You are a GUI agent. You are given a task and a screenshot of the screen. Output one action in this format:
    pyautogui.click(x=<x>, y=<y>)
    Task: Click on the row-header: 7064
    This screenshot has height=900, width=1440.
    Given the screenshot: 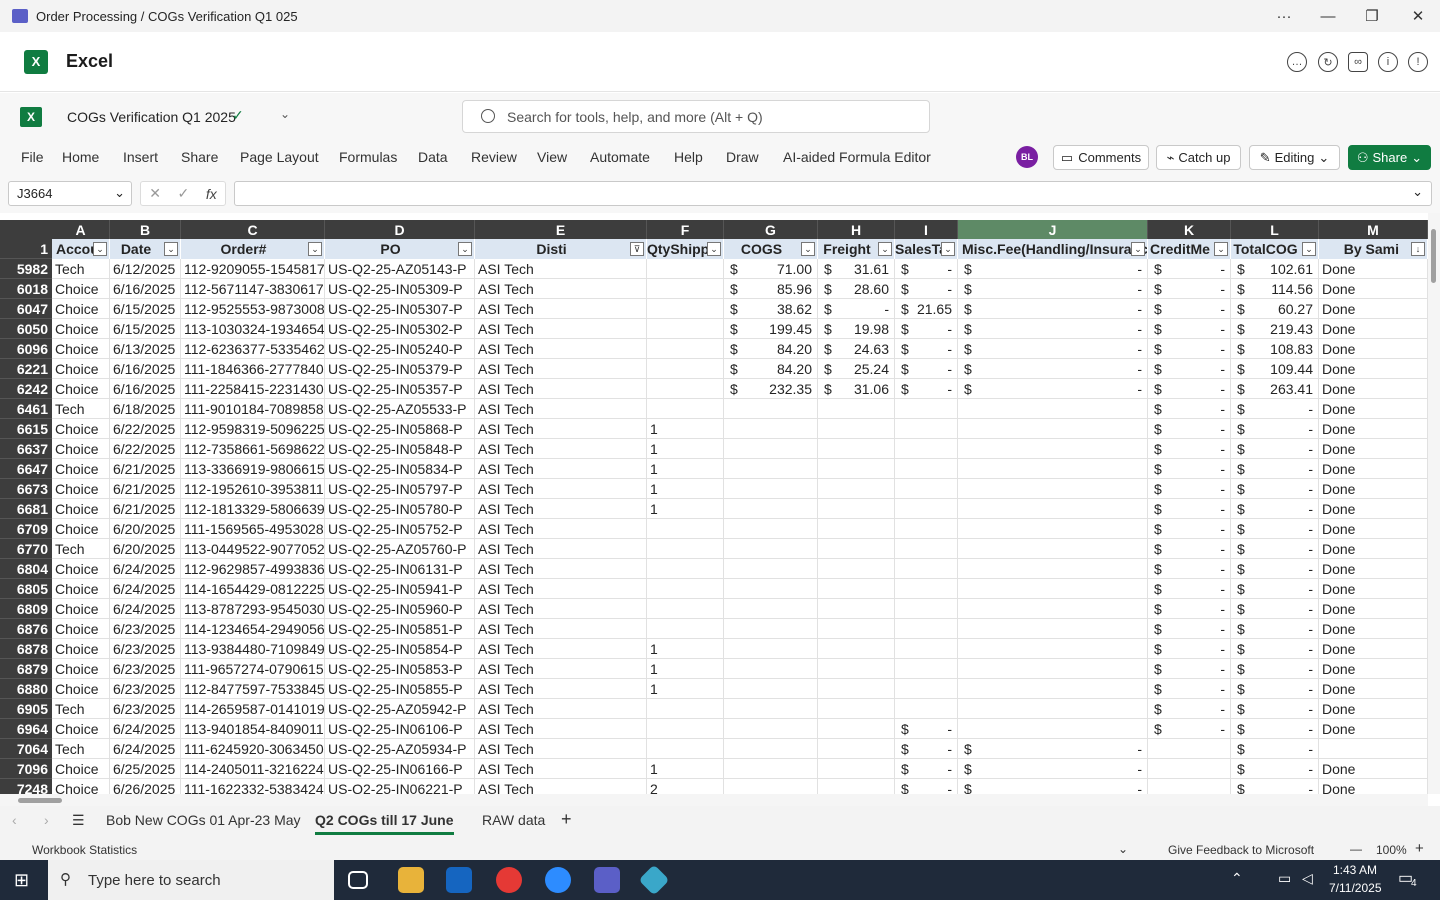 What is the action you would take?
    pyautogui.click(x=26, y=749)
    